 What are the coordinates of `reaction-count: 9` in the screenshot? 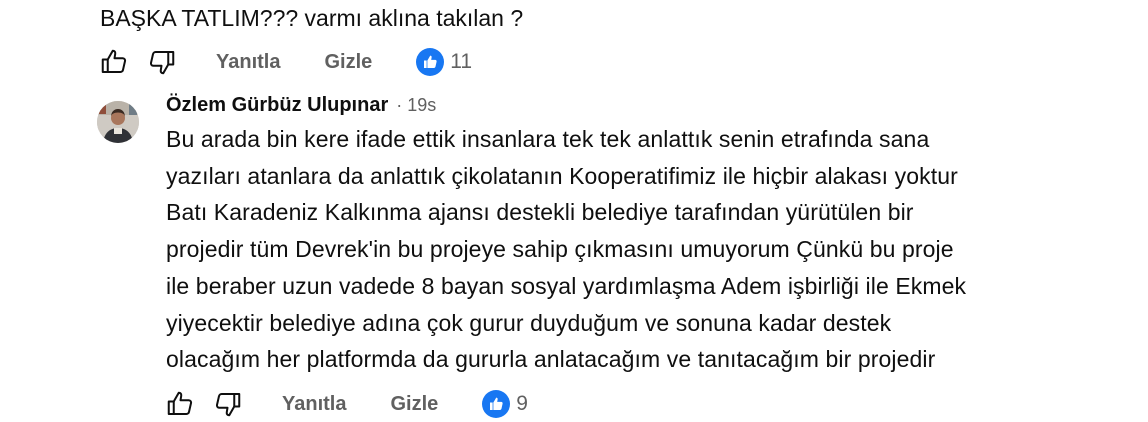 It's located at (522, 403).